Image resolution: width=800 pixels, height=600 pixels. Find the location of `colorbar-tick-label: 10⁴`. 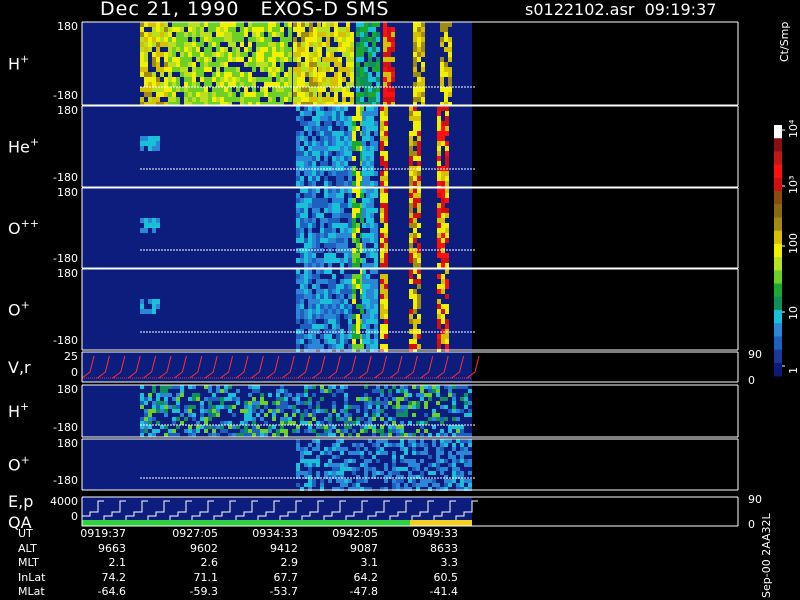

colorbar-tick-label: 10⁴ is located at coordinates (793, 128).